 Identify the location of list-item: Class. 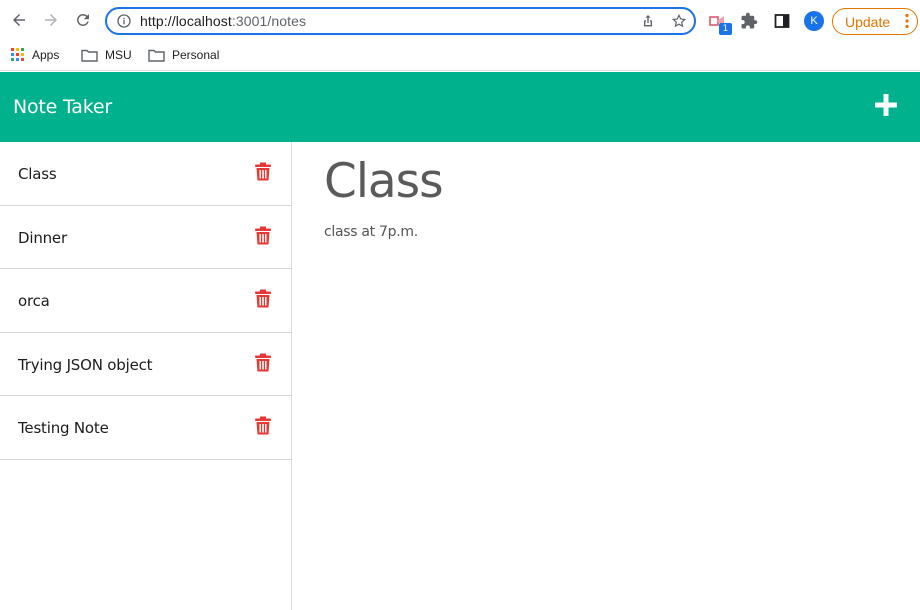
(145, 174).